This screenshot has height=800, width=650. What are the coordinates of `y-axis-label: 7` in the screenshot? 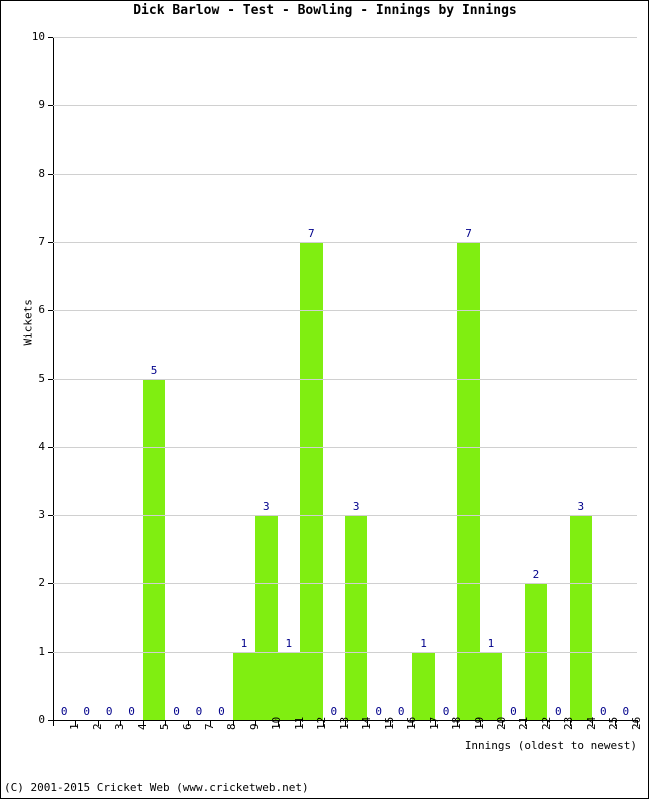 It's located at (41, 241).